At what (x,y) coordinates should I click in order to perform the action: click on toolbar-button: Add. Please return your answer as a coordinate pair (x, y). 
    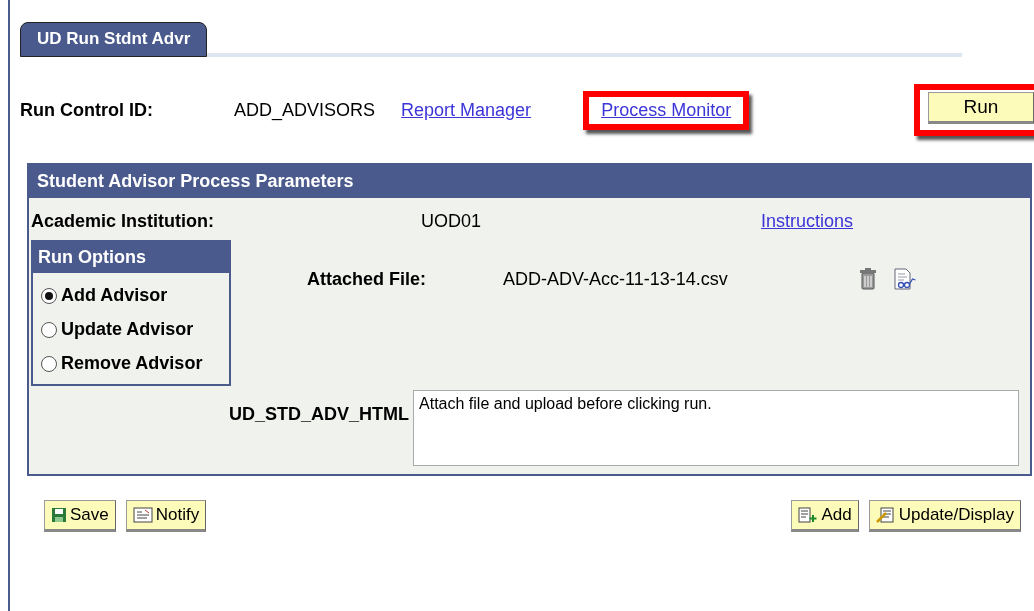
    Looking at the image, I should click on (825, 516).